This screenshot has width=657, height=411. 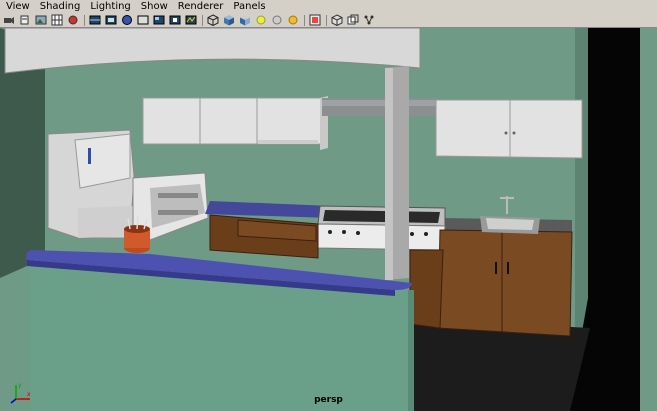 I want to click on cube-wire-icon, so click(x=213, y=20).